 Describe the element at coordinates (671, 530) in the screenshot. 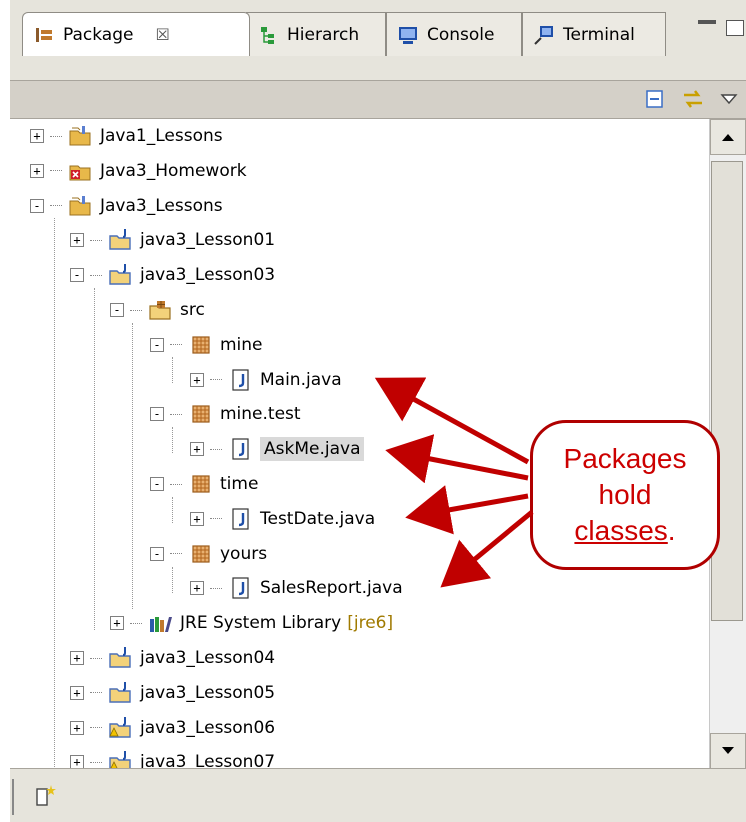

I see `callout-period: .` at that location.